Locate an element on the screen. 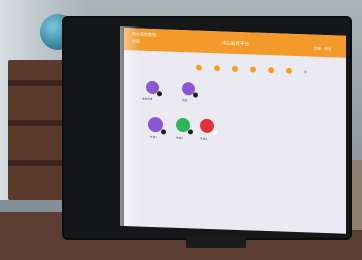 The width and height of the screenshot is (362, 260). topbar-actions: 切换 · 退出 is located at coordinates (322, 50).